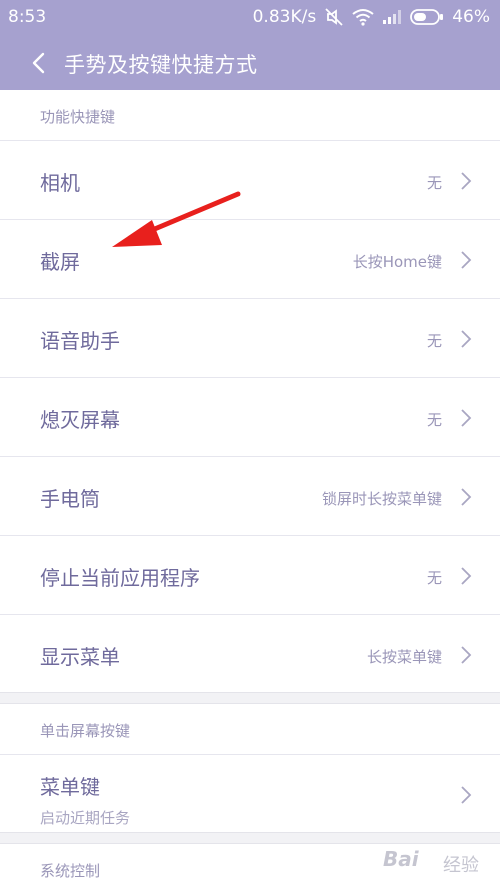 The height and width of the screenshot is (894, 500). What do you see at coordinates (250, 495) in the screenshot?
I see `setting-row-flashlight: 手电筒 锁屏时长按菜单键` at bounding box center [250, 495].